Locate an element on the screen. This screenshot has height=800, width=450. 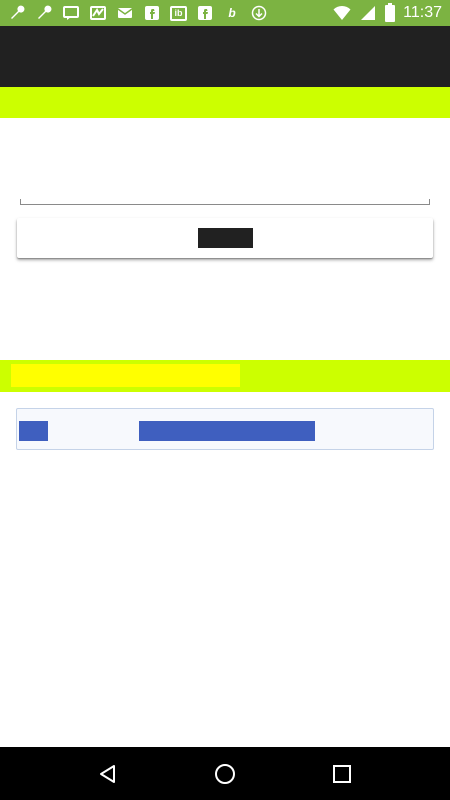
section-header is located at coordinates (225, 376).